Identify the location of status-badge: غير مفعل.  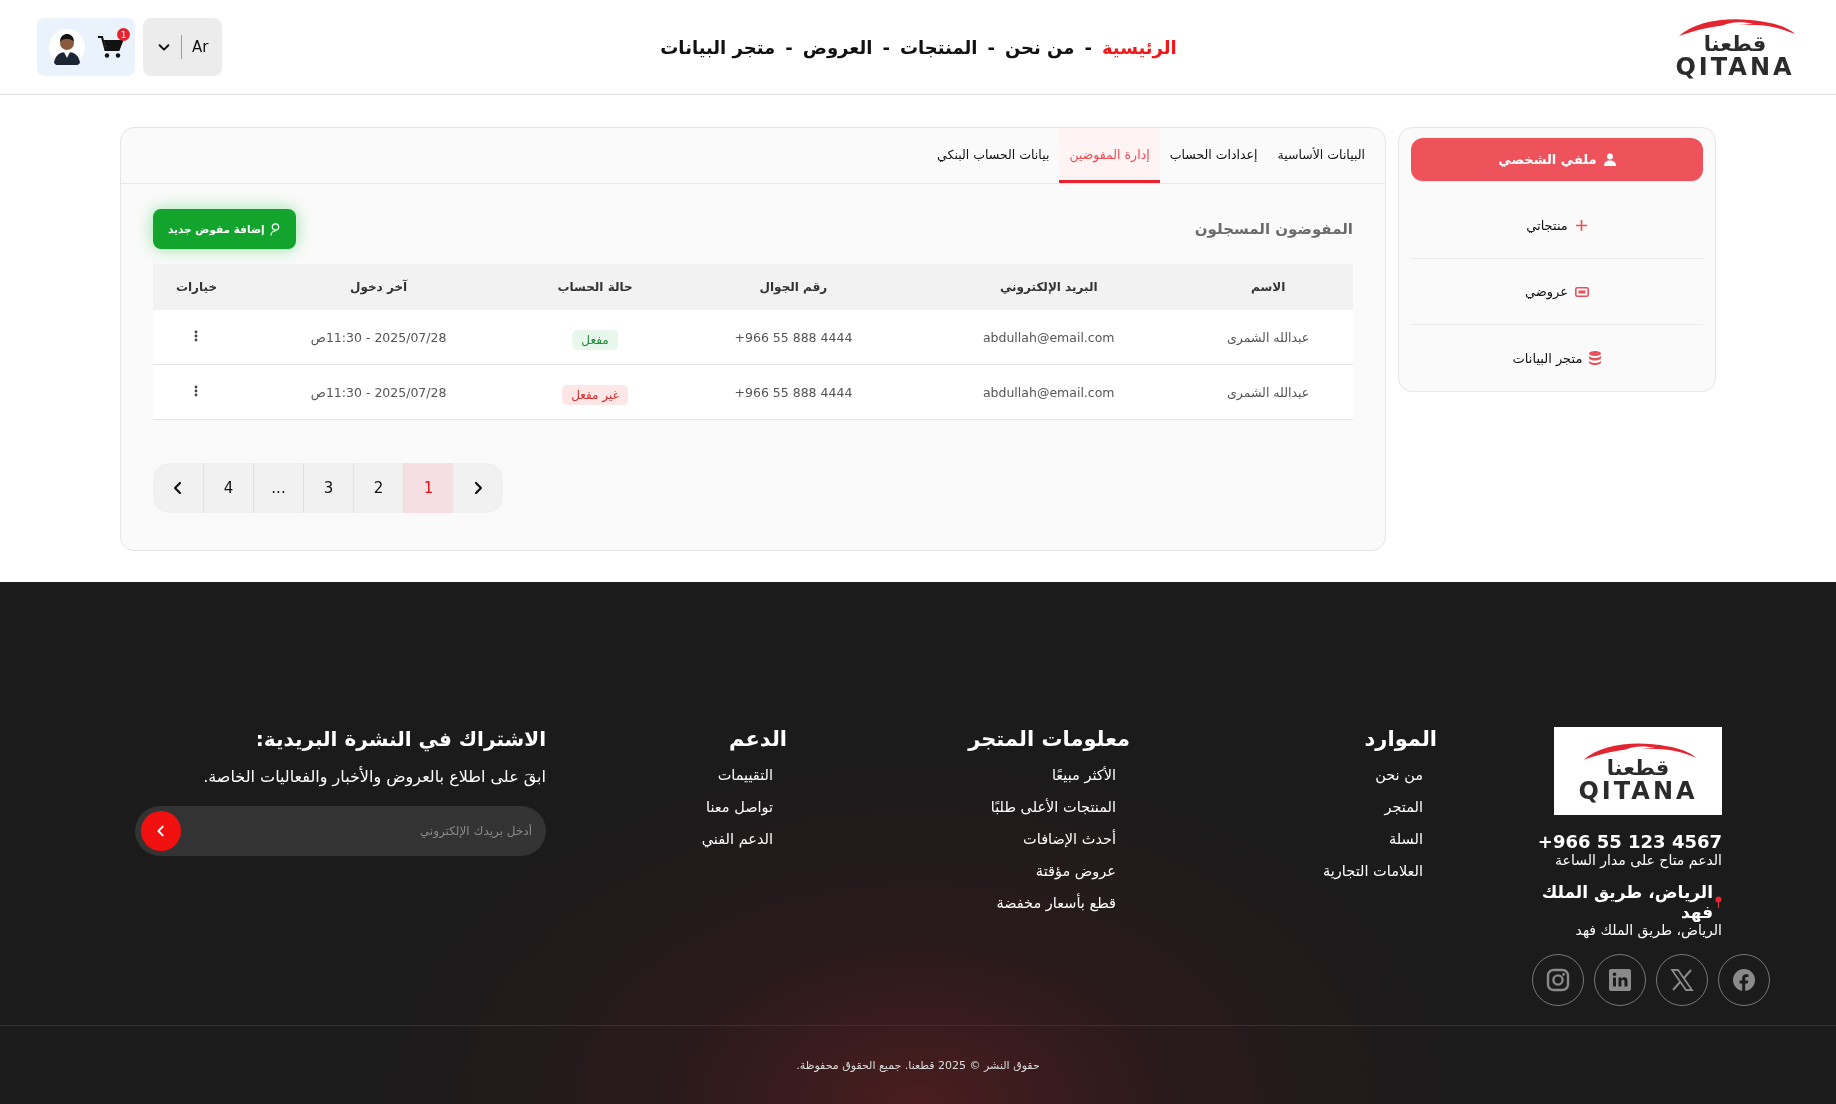
(595, 395).